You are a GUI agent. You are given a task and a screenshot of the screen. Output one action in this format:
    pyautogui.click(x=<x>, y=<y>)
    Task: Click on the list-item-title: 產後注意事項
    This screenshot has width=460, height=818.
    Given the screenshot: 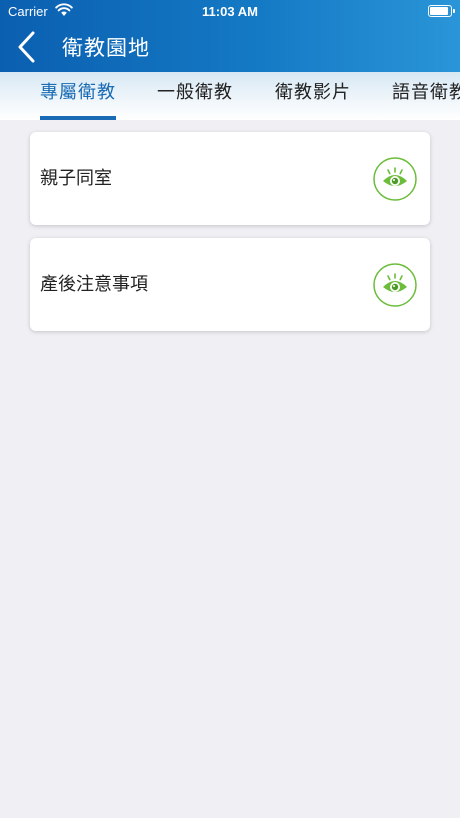 What is the action you would take?
    pyautogui.click(x=94, y=284)
    